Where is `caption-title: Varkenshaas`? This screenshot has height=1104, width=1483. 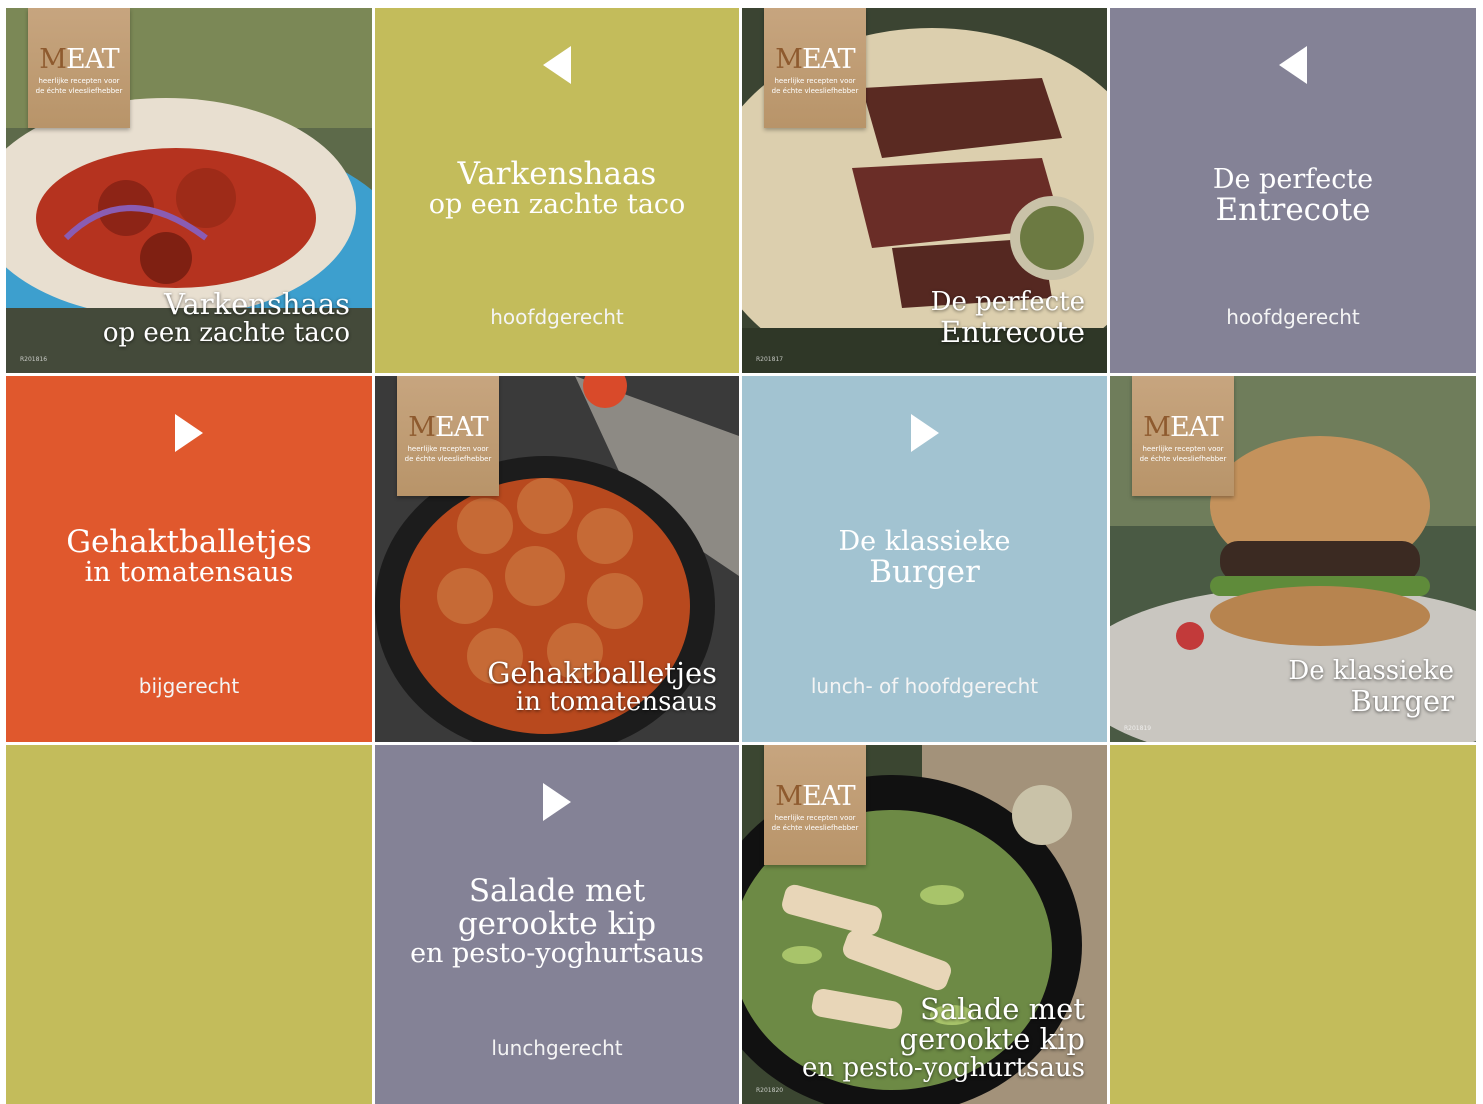 caption-title: Varkenshaas is located at coordinates (257, 304).